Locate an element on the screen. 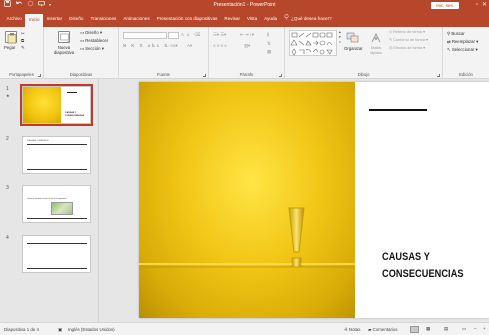 This screenshot has height=335, width=489. normal-view-icon is located at coordinates (414, 329).